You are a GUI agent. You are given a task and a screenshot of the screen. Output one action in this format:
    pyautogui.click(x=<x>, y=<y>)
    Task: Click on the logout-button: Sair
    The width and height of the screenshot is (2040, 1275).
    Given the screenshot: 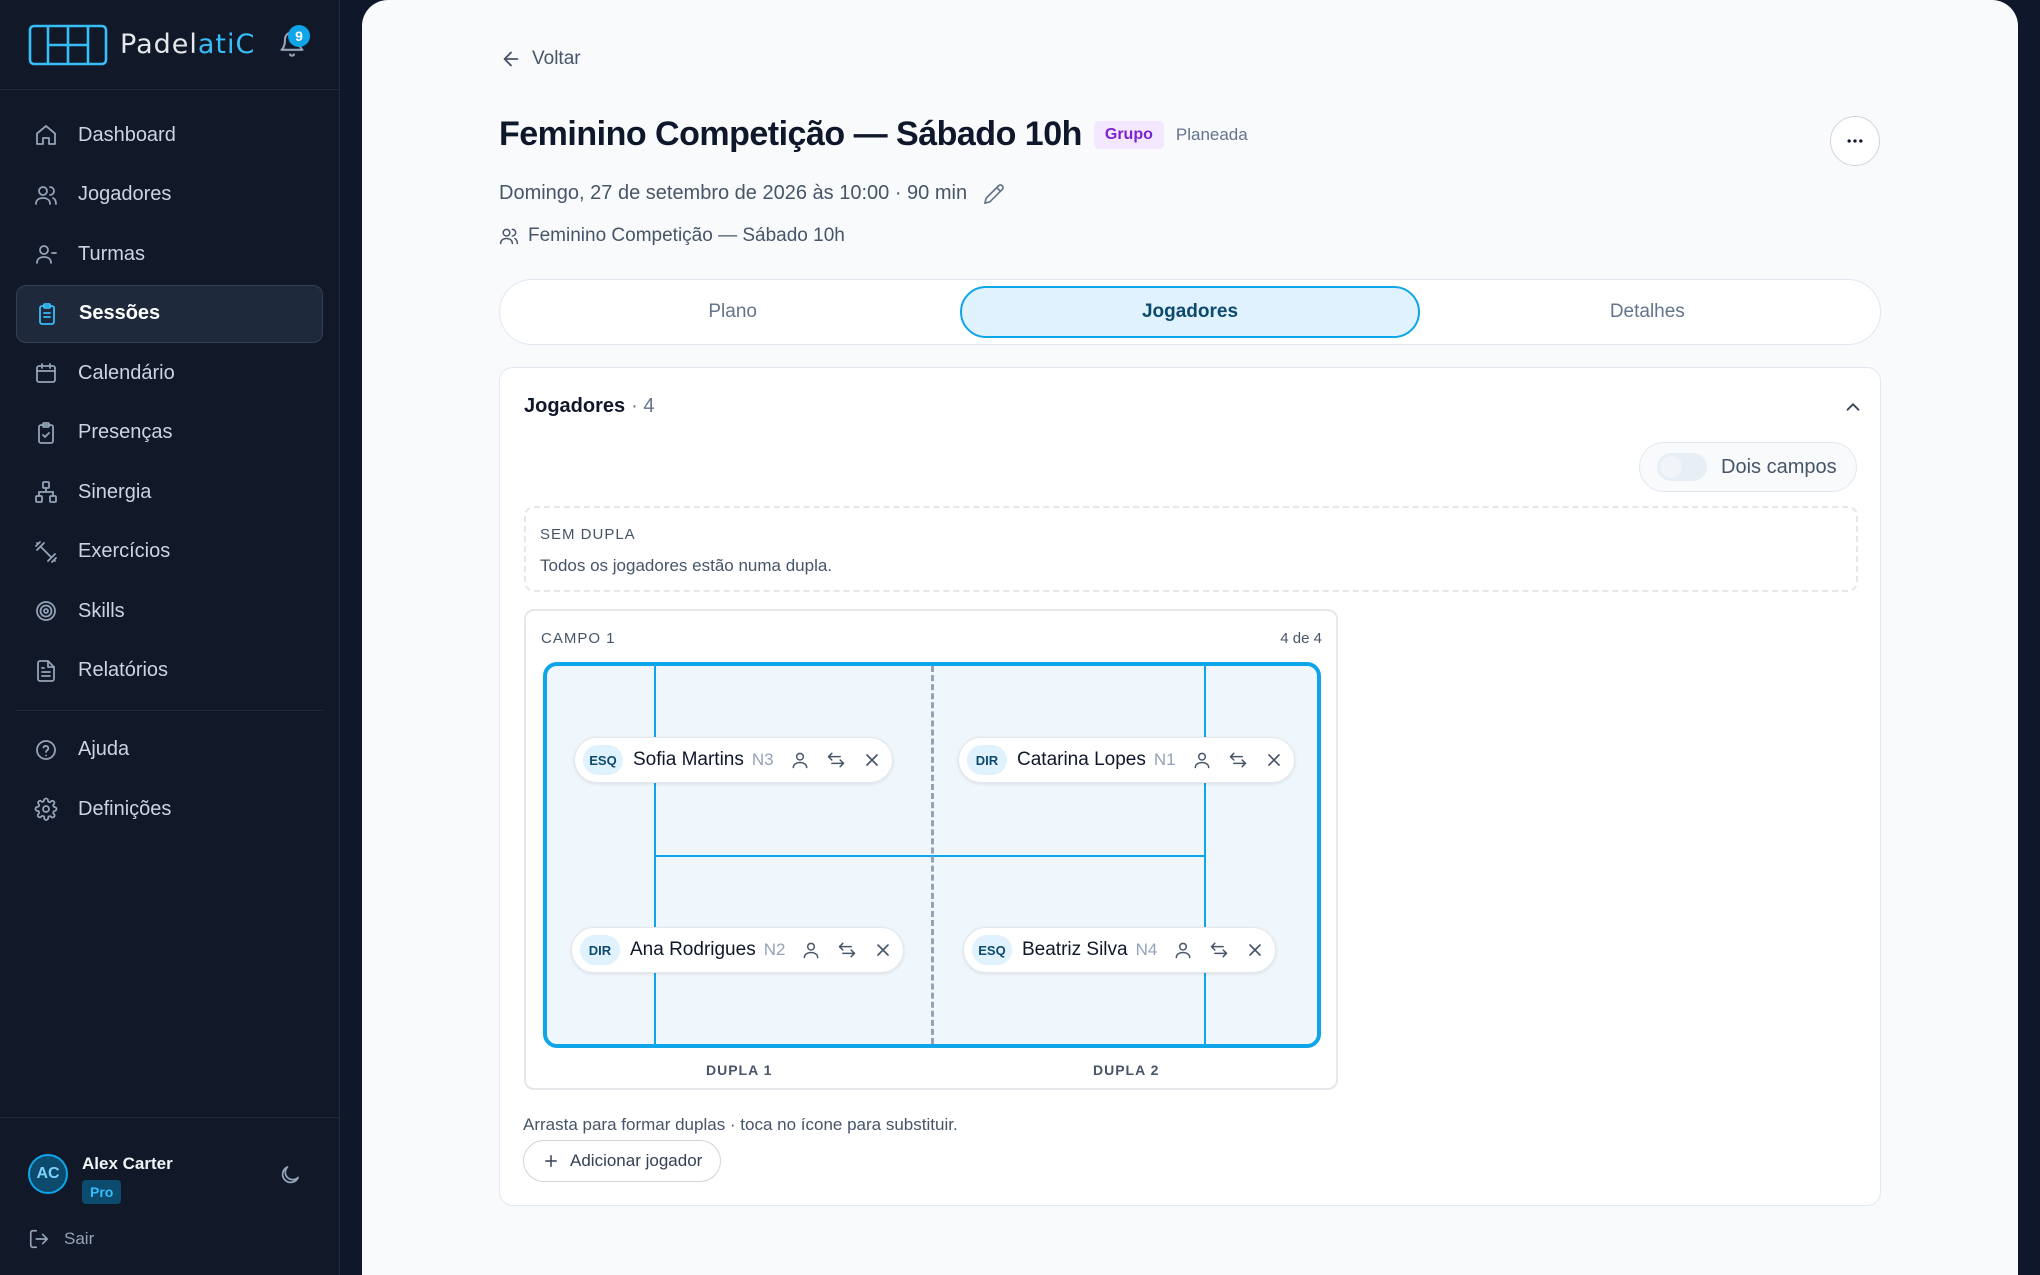 What is the action you would take?
    pyautogui.click(x=61, y=1239)
    